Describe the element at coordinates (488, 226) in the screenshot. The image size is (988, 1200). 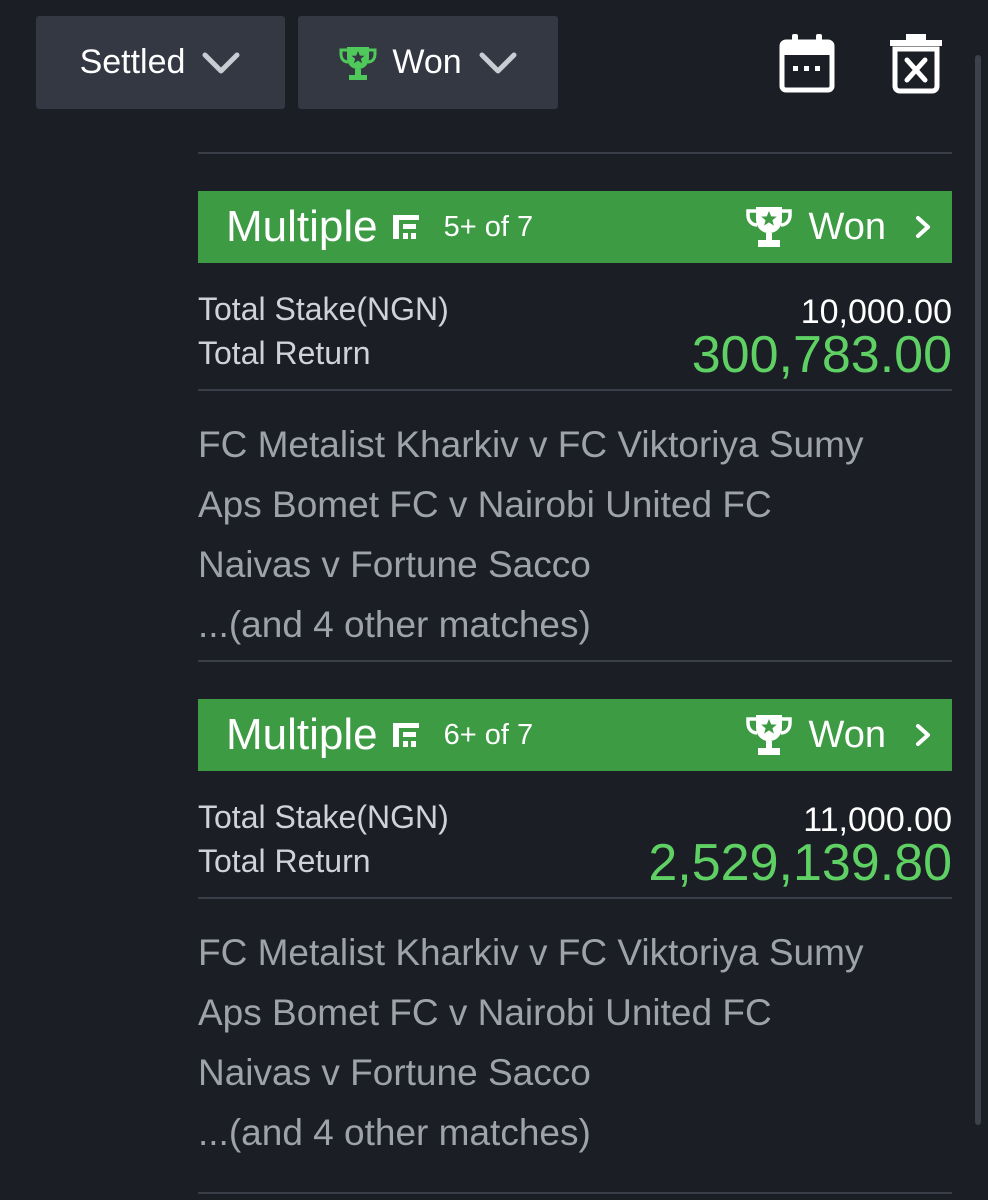
I see `bet-rule: 5+ of 7` at that location.